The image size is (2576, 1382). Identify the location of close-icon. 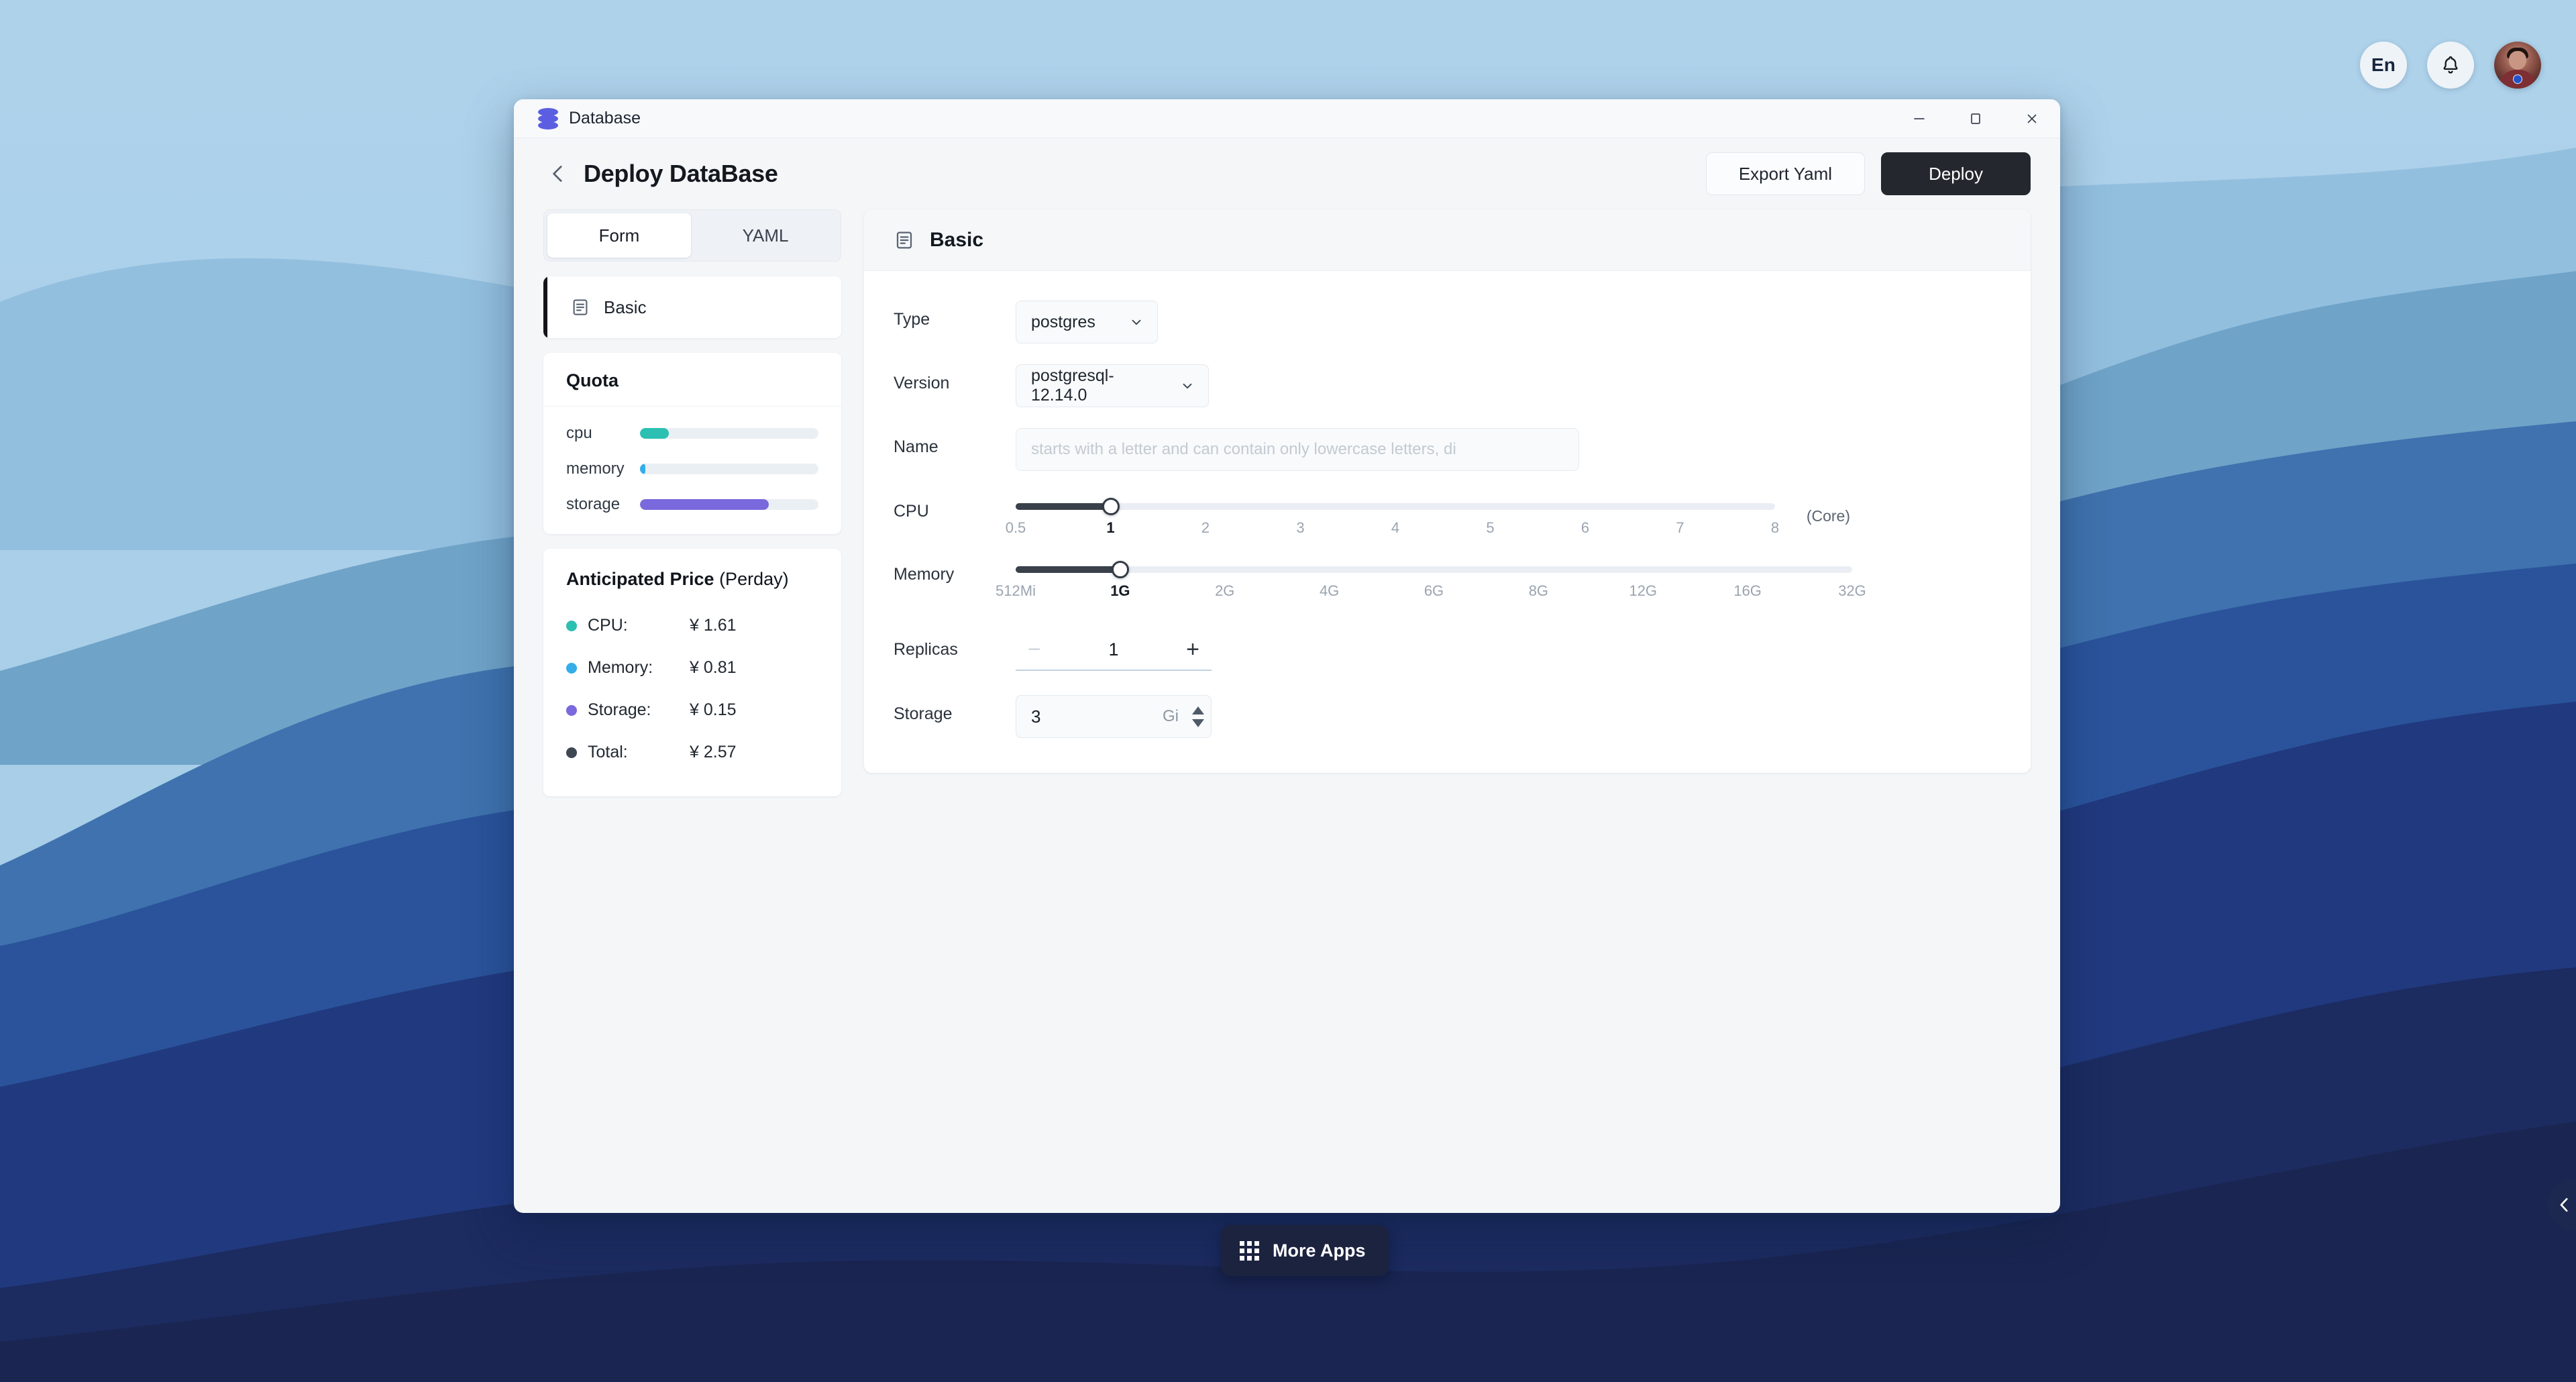
(2032, 118).